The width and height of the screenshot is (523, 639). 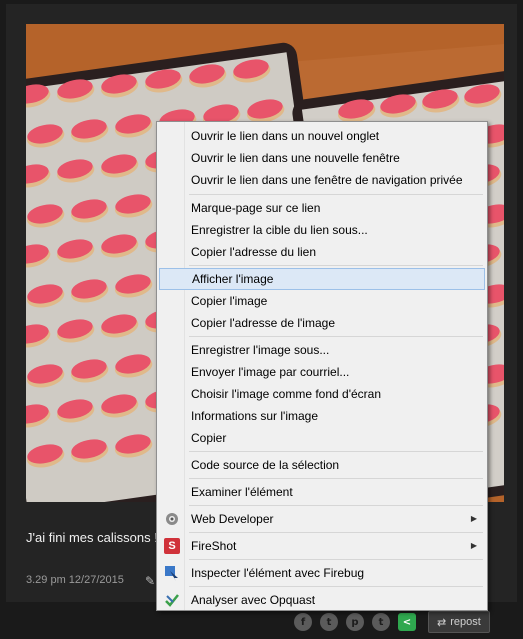 What do you see at coordinates (442, 622) in the screenshot?
I see `repost-icon: ⇄` at bounding box center [442, 622].